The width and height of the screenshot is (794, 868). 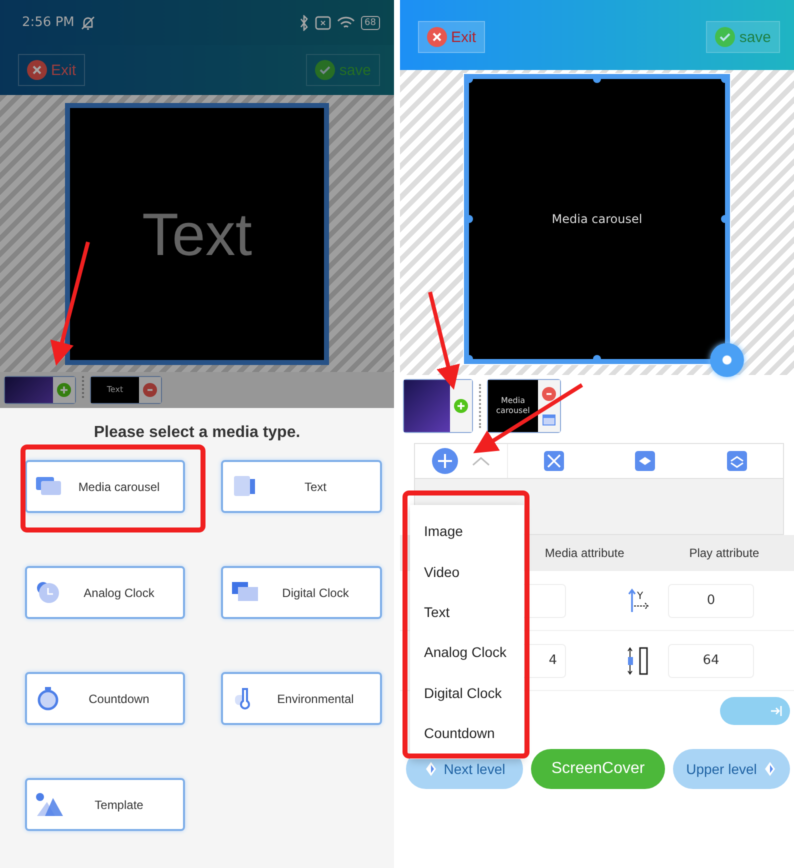 What do you see at coordinates (49, 805) in the screenshot?
I see `picture-icon` at bounding box center [49, 805].